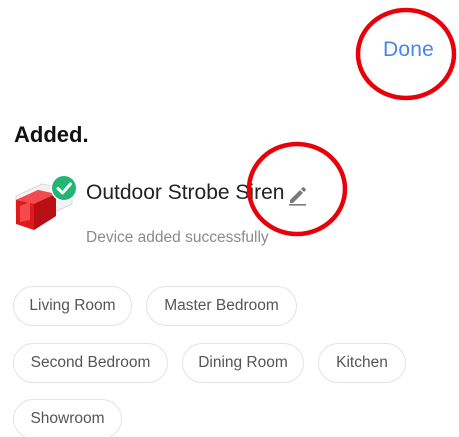 The height and width of the screenshot is (437, 459). Describe the element at coordinates (90, 363) in the screenshot. I see `room-chip-second-bedroom: Second Bedroom` at that location.